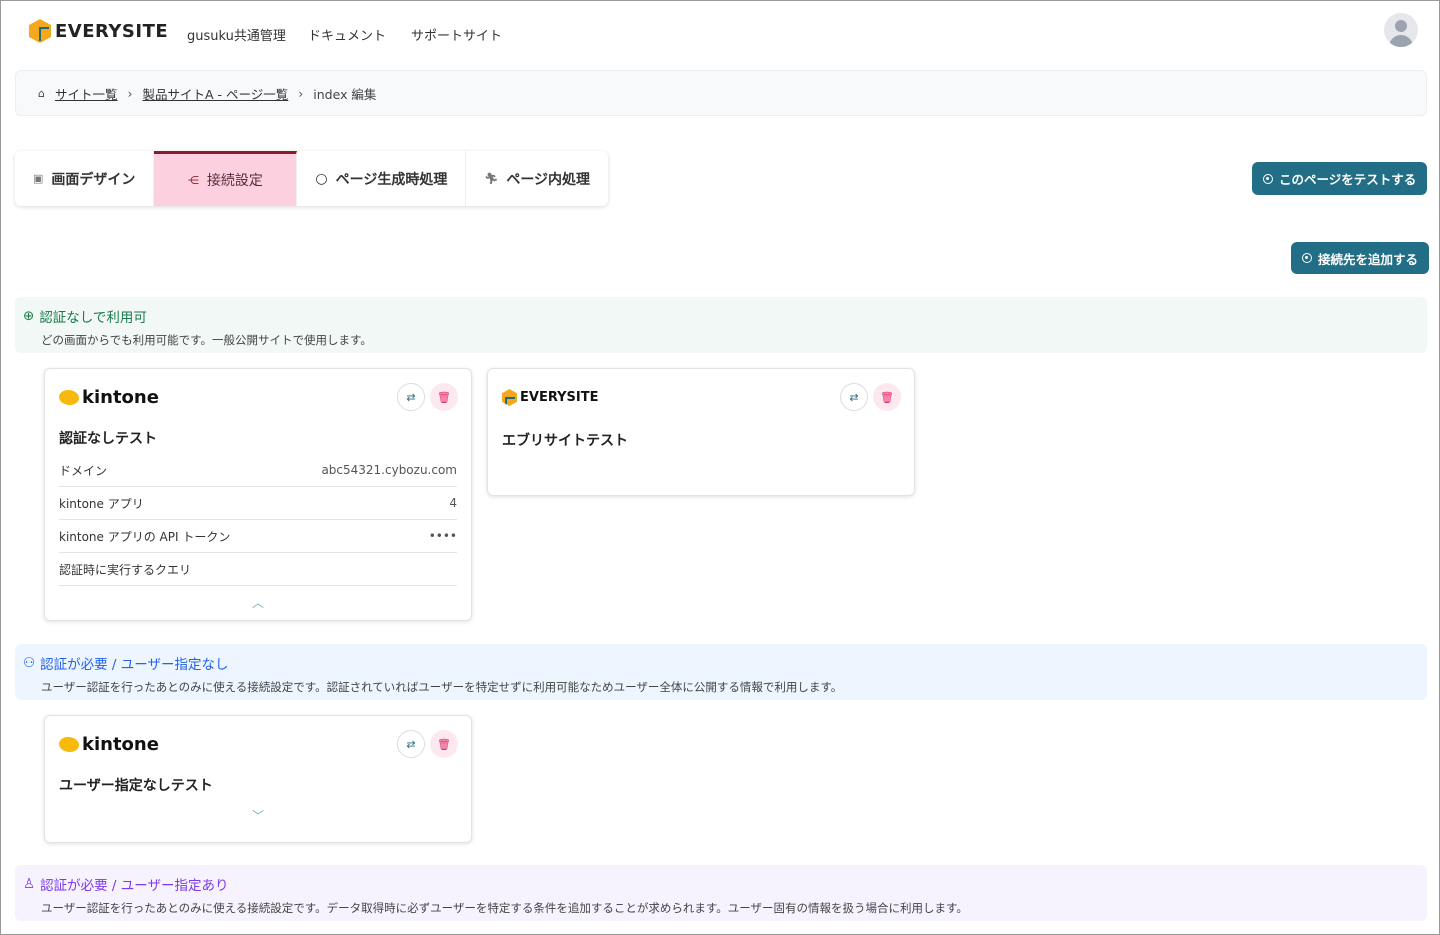  What do you see at coordinates (193, 180) in the screenshot?
I see `connection-icon: ⋲` at bounding box center [193, 180].